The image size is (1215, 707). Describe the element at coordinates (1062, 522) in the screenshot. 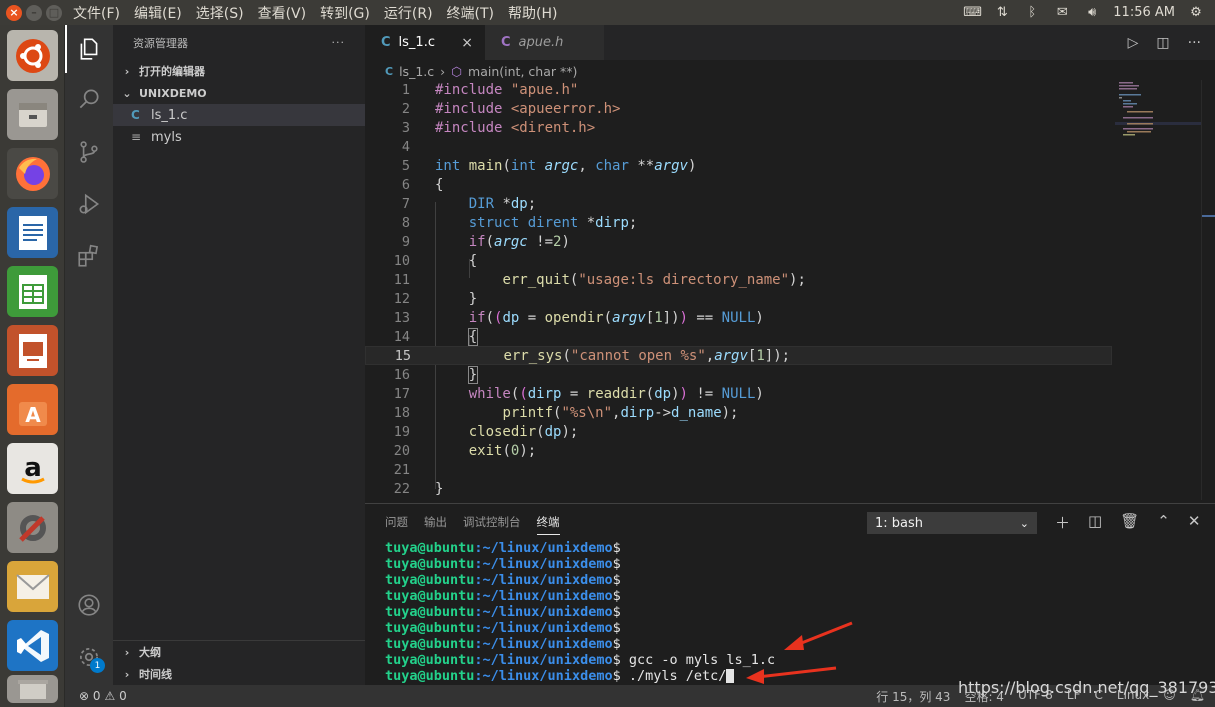

I see `new-terminal-icon: ＋` at that location.